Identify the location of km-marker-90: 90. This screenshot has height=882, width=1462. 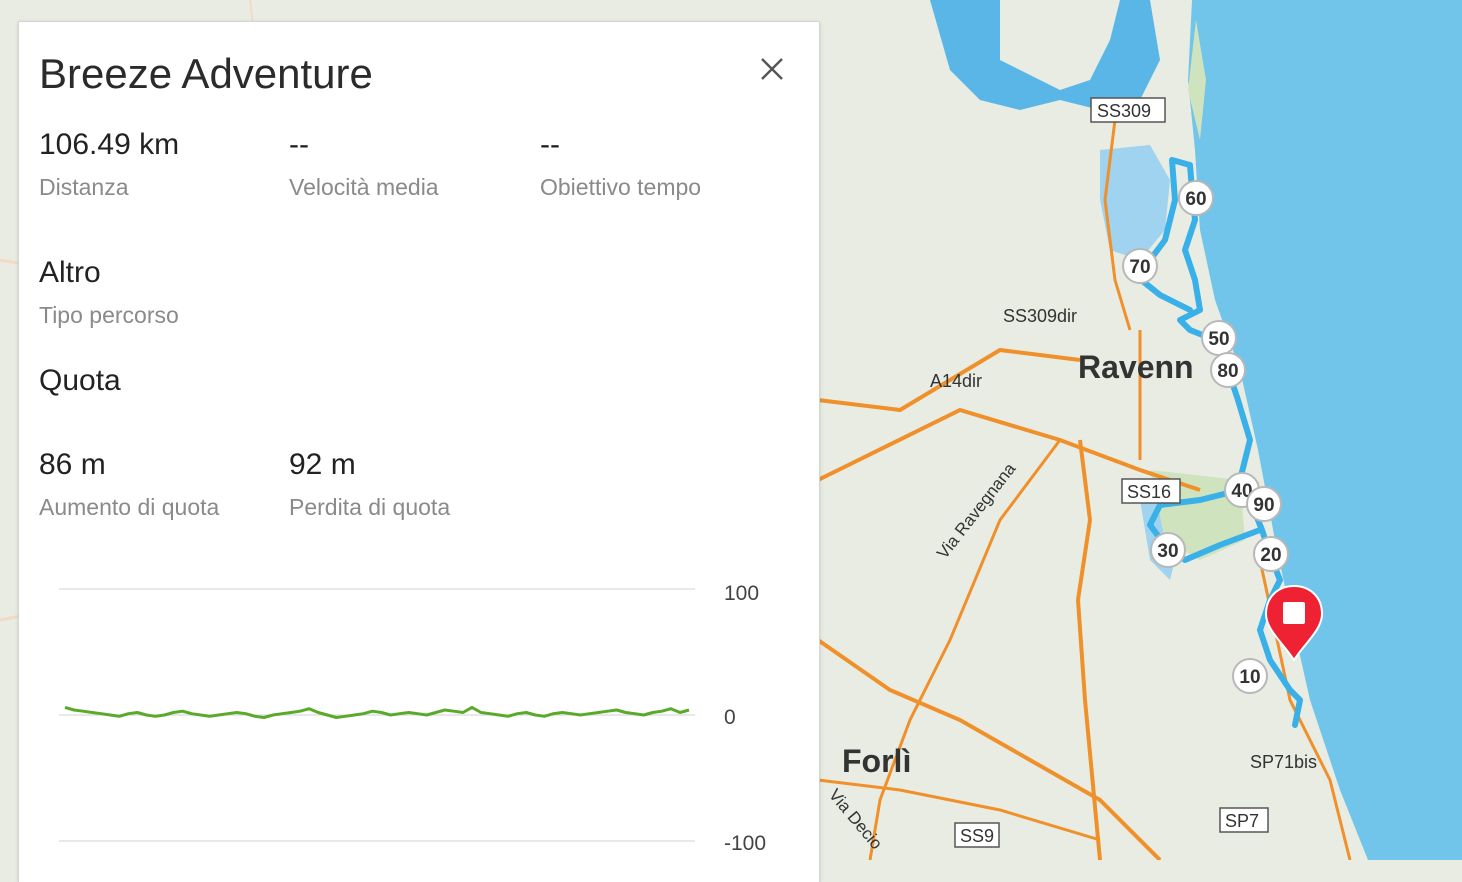
(1264, 504).